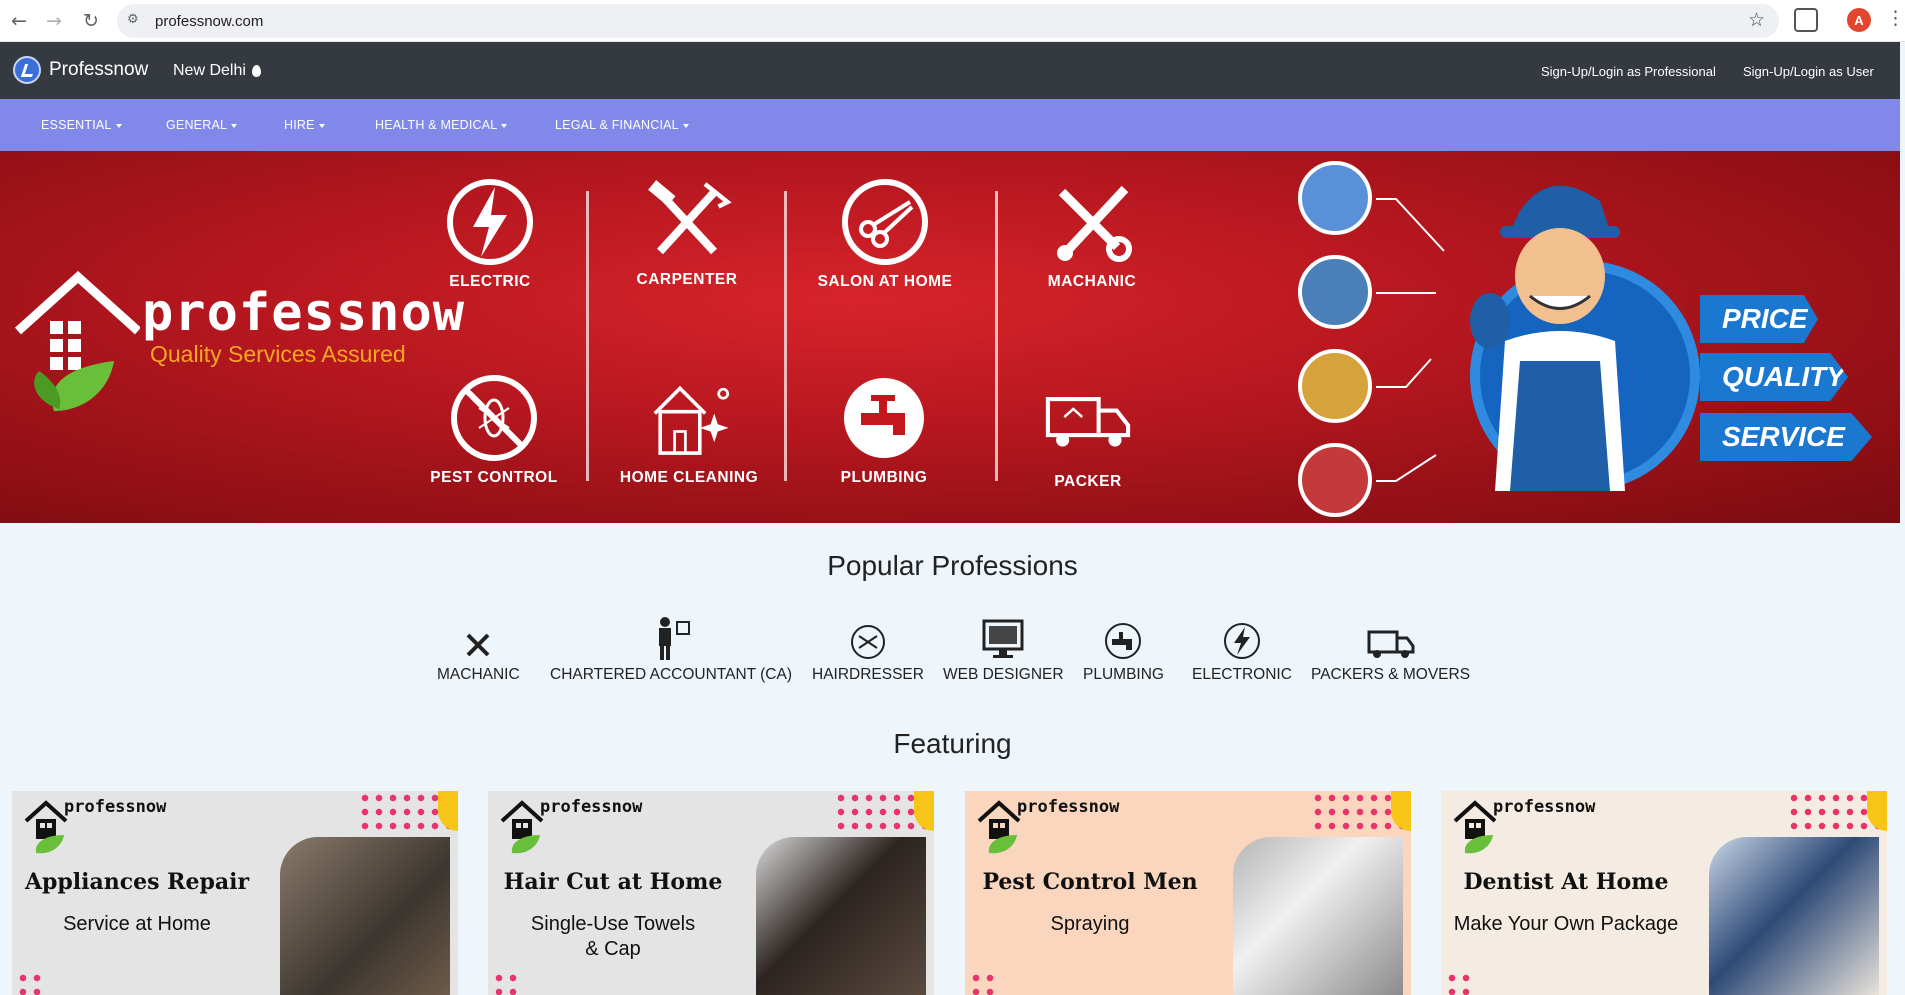 The image size is (1905, 995). What do you see at coordinates (77, 341) in the screenshot?
I see `house-leaf-icon` at bounding box center [77, 341].